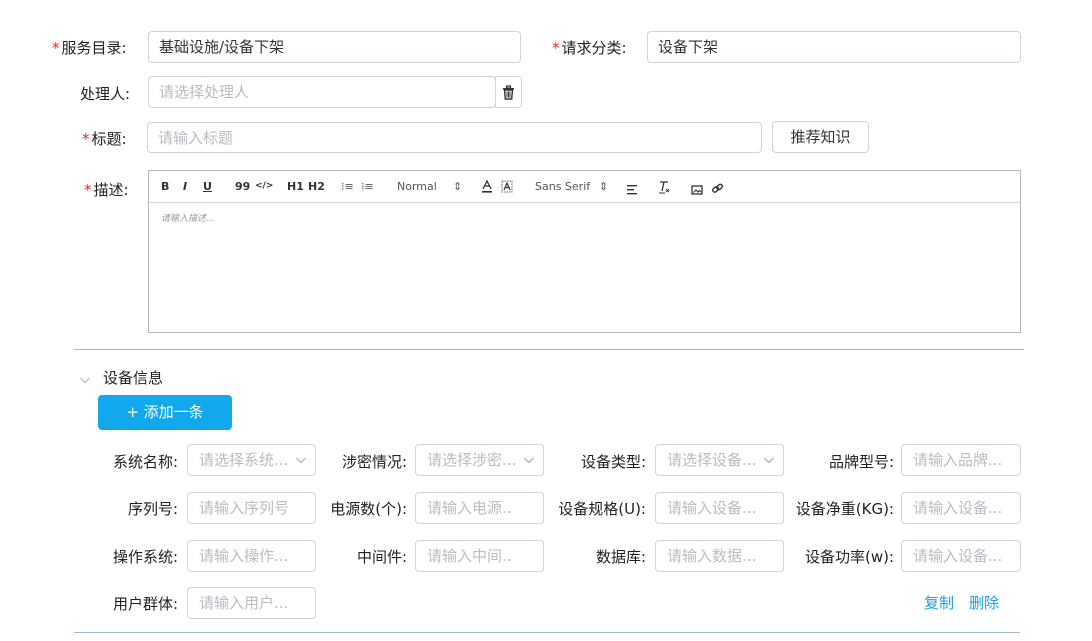 The height and width of the screenshot is (641, 1092). Describe the element at coordinates (264, 186) in the screenshot. I see `code-button: </>` at that location.